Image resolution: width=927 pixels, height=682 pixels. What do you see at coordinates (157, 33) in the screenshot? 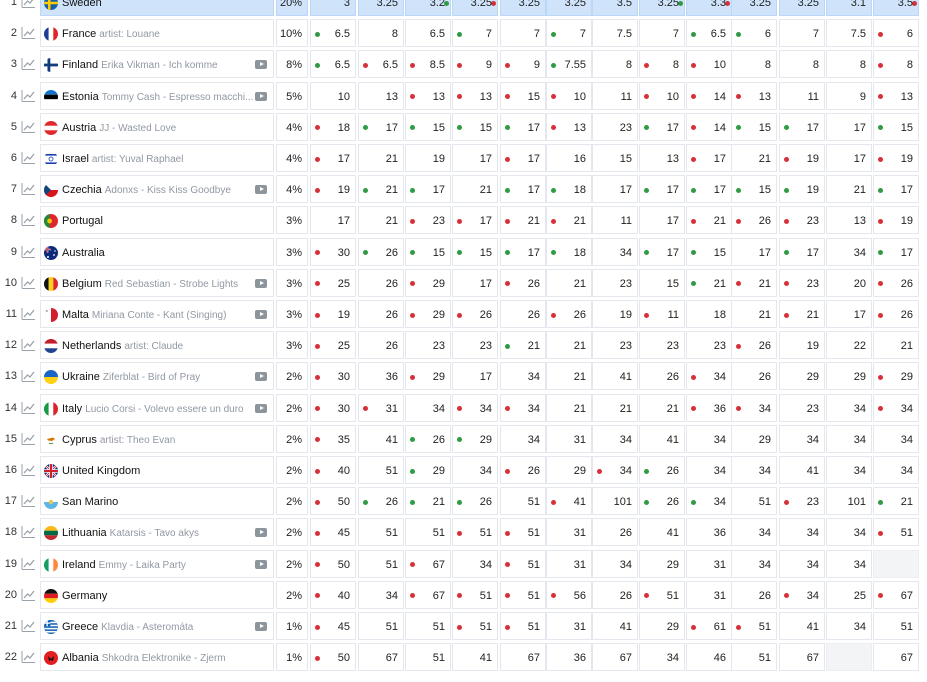
I see `country-cell: France artist: Louane` at bounding box center [157, 33].